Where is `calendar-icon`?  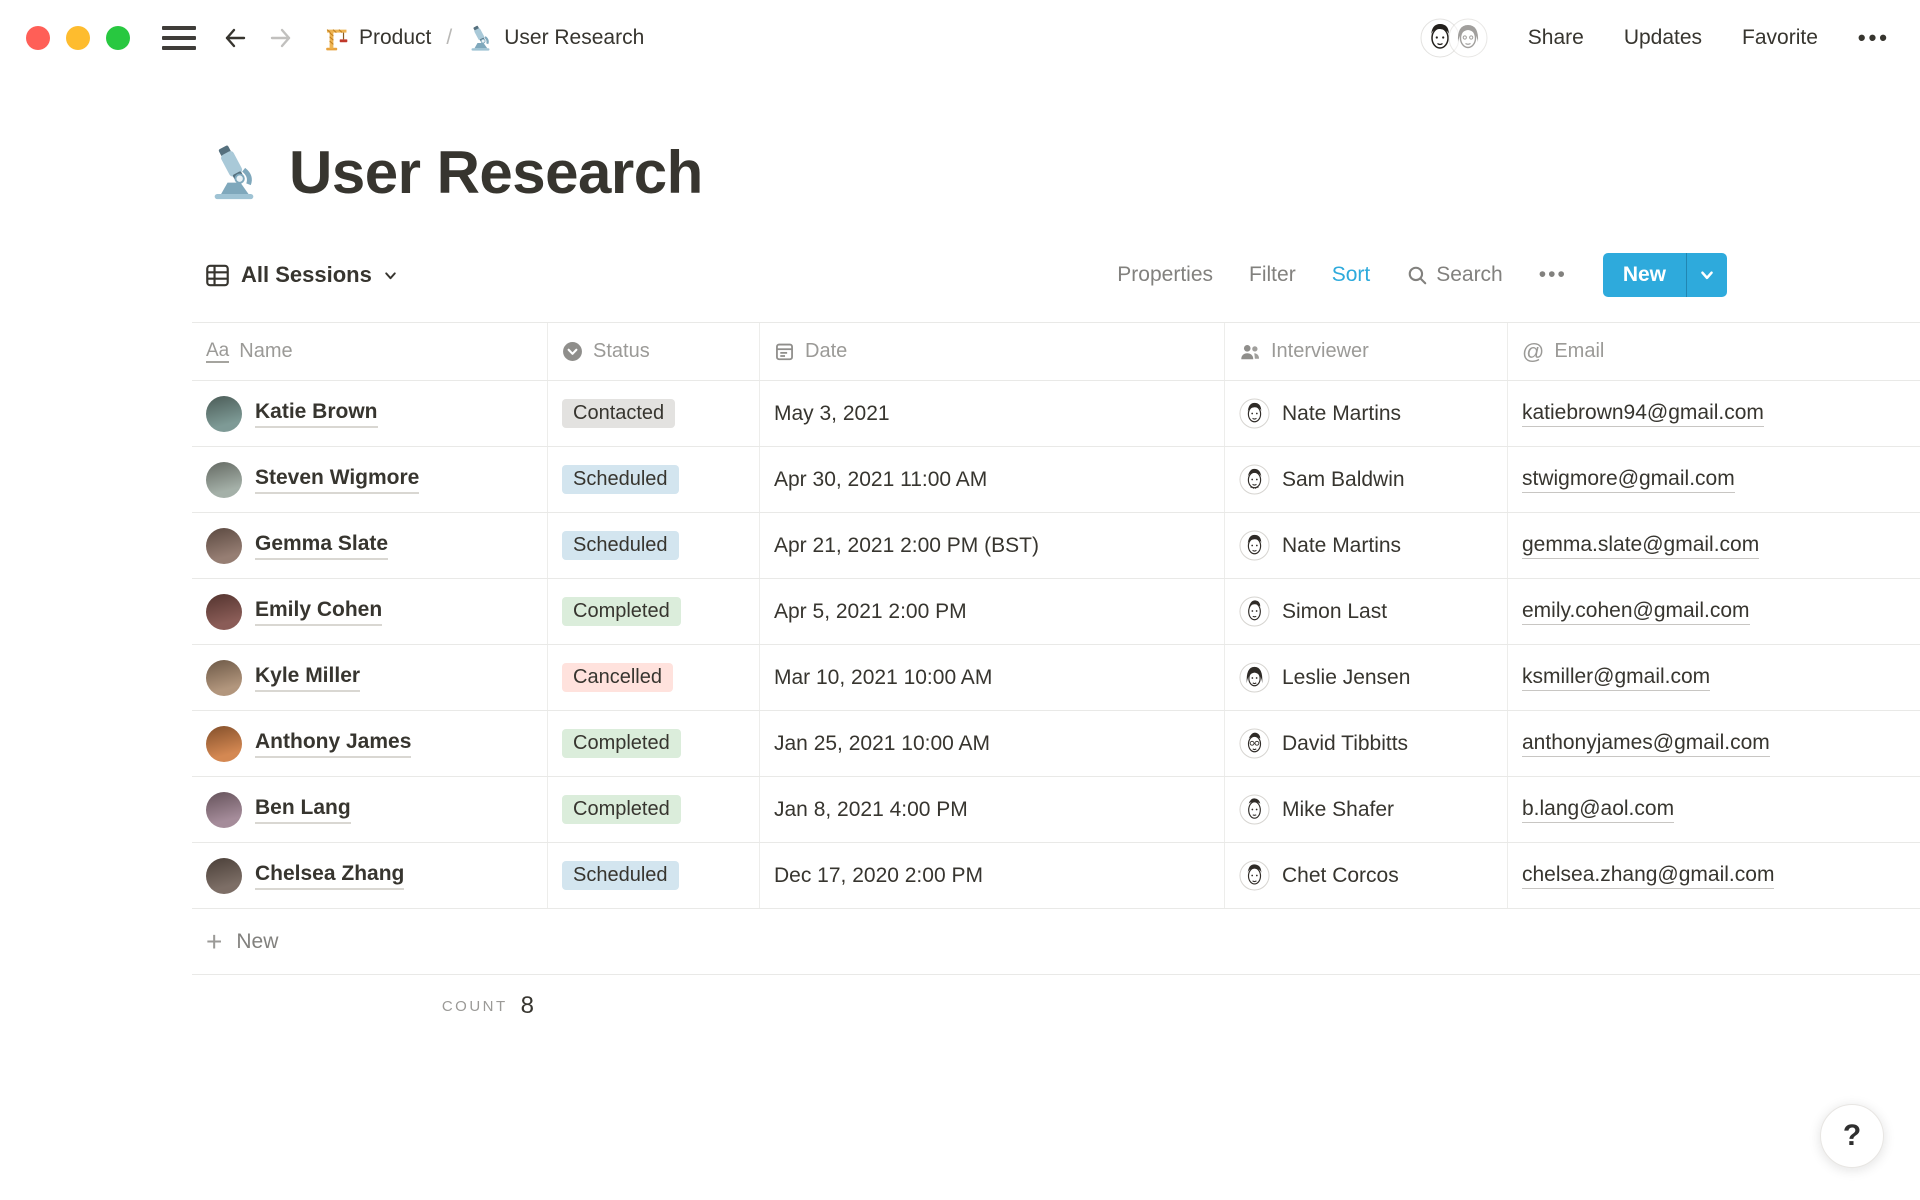 calendar-icon is located at coordinates (784, 352).